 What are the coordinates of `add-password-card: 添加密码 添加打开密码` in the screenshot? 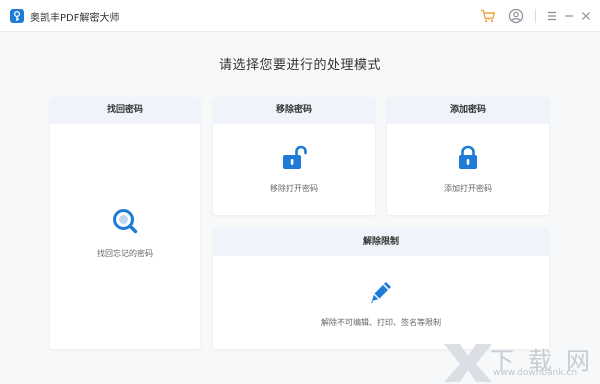 It's located at (468, 156).